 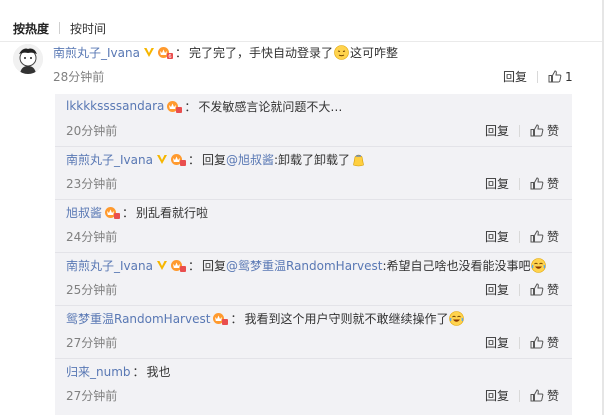 What do you see at coordinates (138, 318) in the screenshot?
I see `reply-username: 鸳梦重温RandomHarvest` at bounding box center [138, 318].